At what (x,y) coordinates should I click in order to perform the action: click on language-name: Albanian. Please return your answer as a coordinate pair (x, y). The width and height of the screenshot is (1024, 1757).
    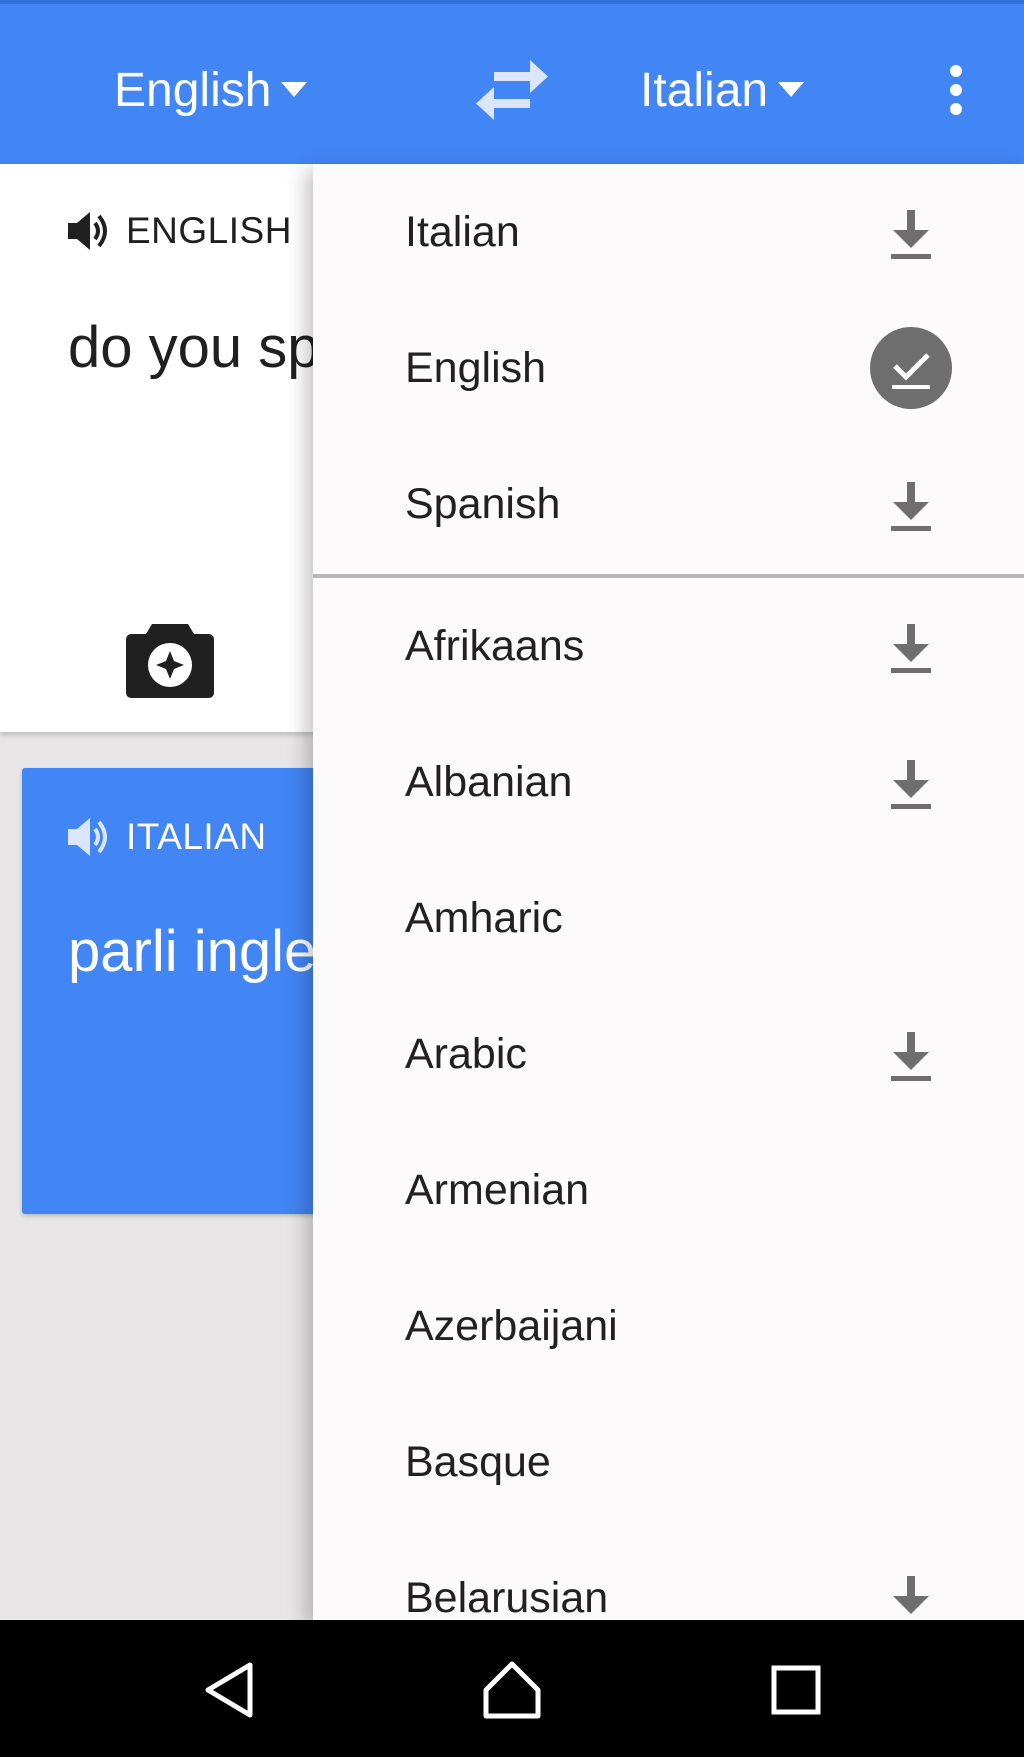
    Looking at the image, I should click on (489, 782).